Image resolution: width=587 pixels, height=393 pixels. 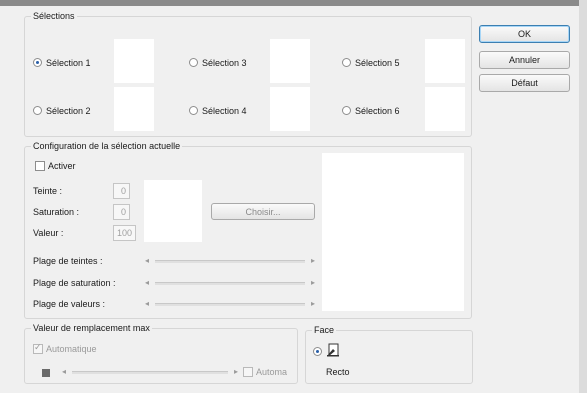 I want to click on checkmark-icon: ✓, so click(x=38, y=347).